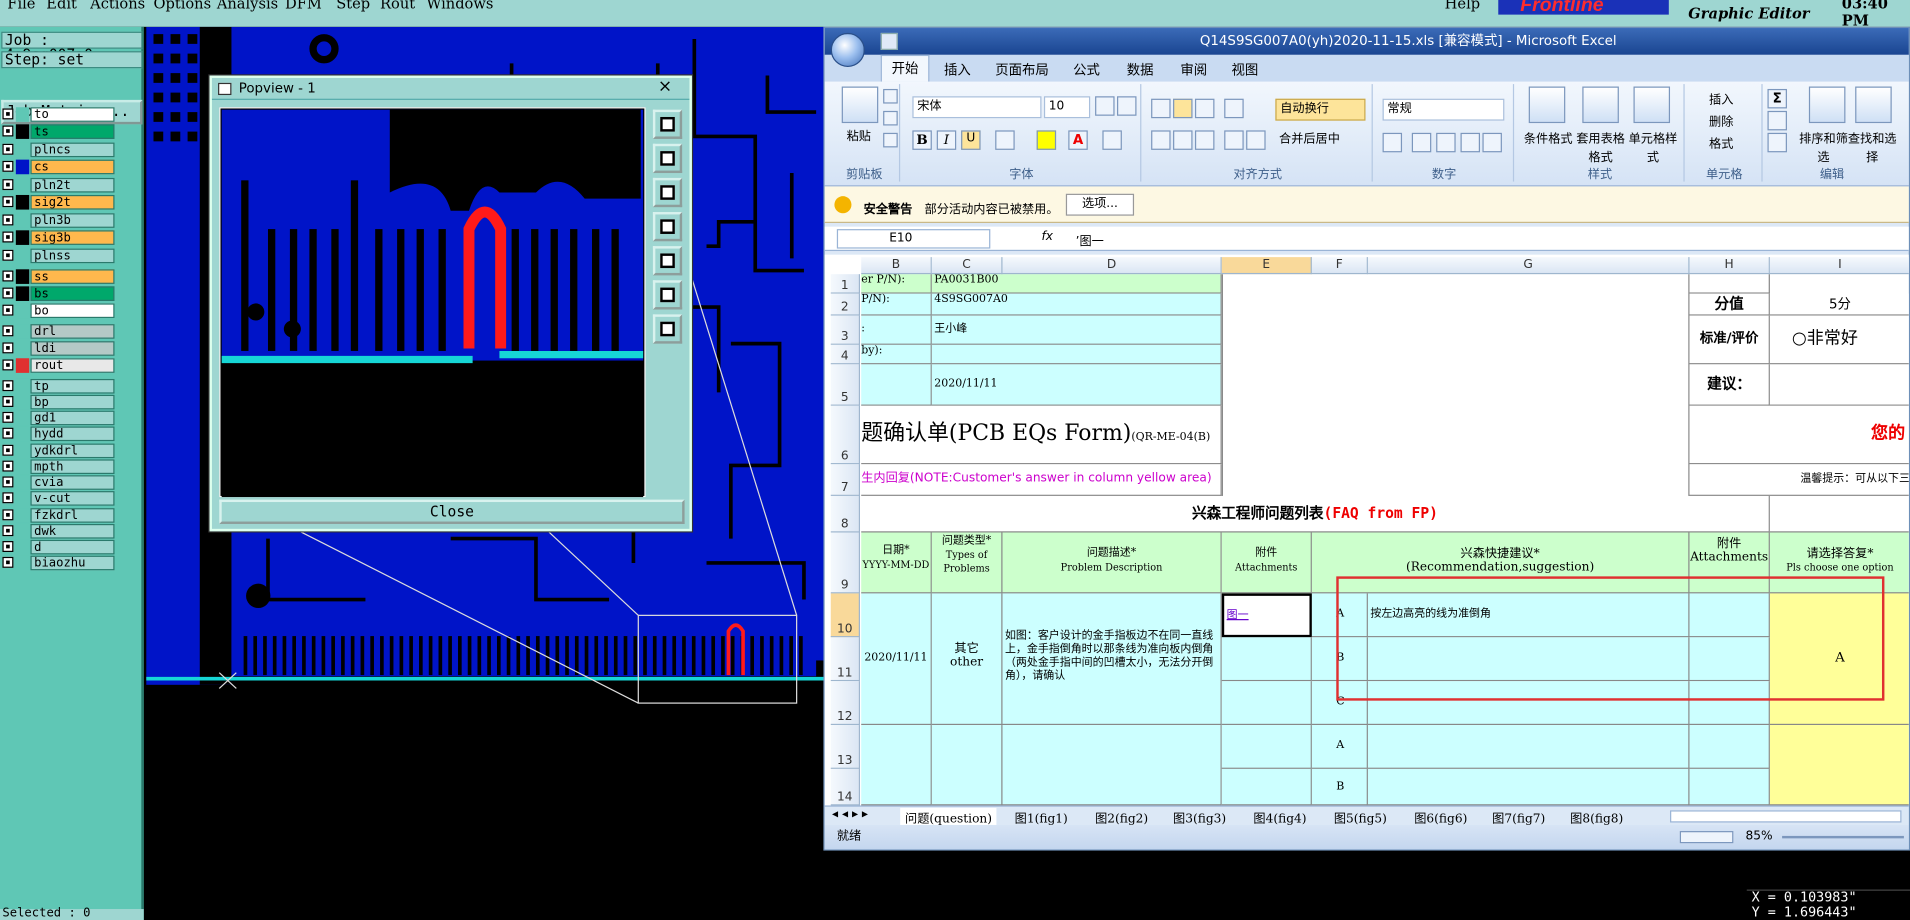 Image resolution: width=1910 pixels, height=920 pixels. I want to click on menu-options: Options, so click(182, 6).